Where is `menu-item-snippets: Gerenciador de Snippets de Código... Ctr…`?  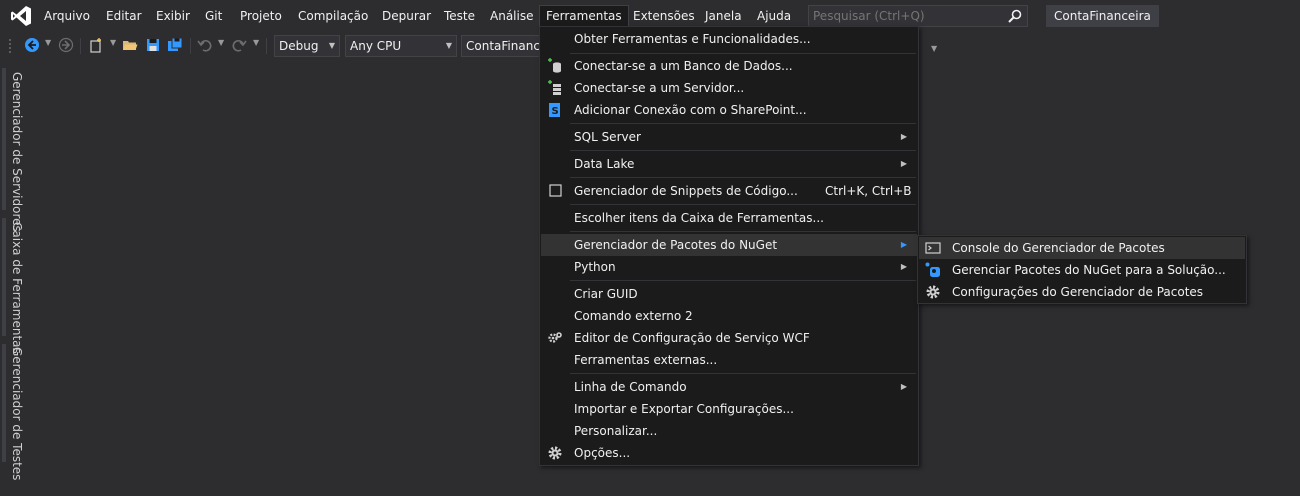
menu-item-snippets: Gerenciador de Snippets de Código... Ctr… is located at coordinates (729, 191).